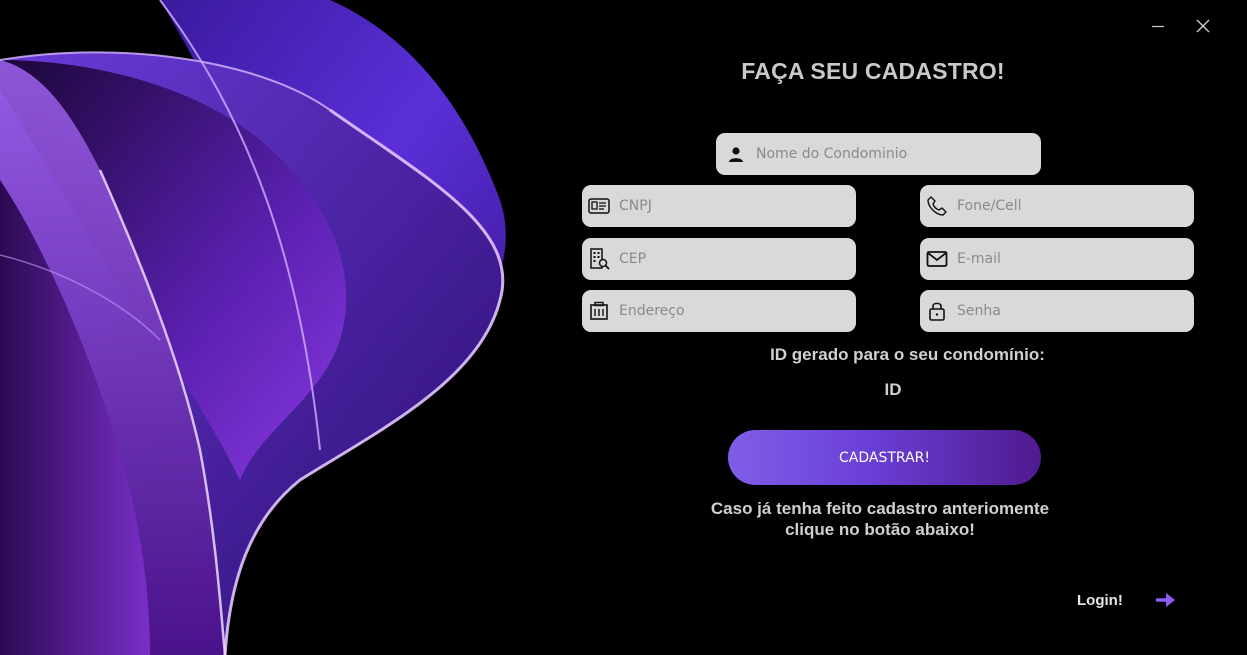 The width and height of the screenshot is (1247, 655). Describe the element at coordinates (907, 354) in the screenshot. I see `id-label: ID gerado para o seu condomínio:` at that location.